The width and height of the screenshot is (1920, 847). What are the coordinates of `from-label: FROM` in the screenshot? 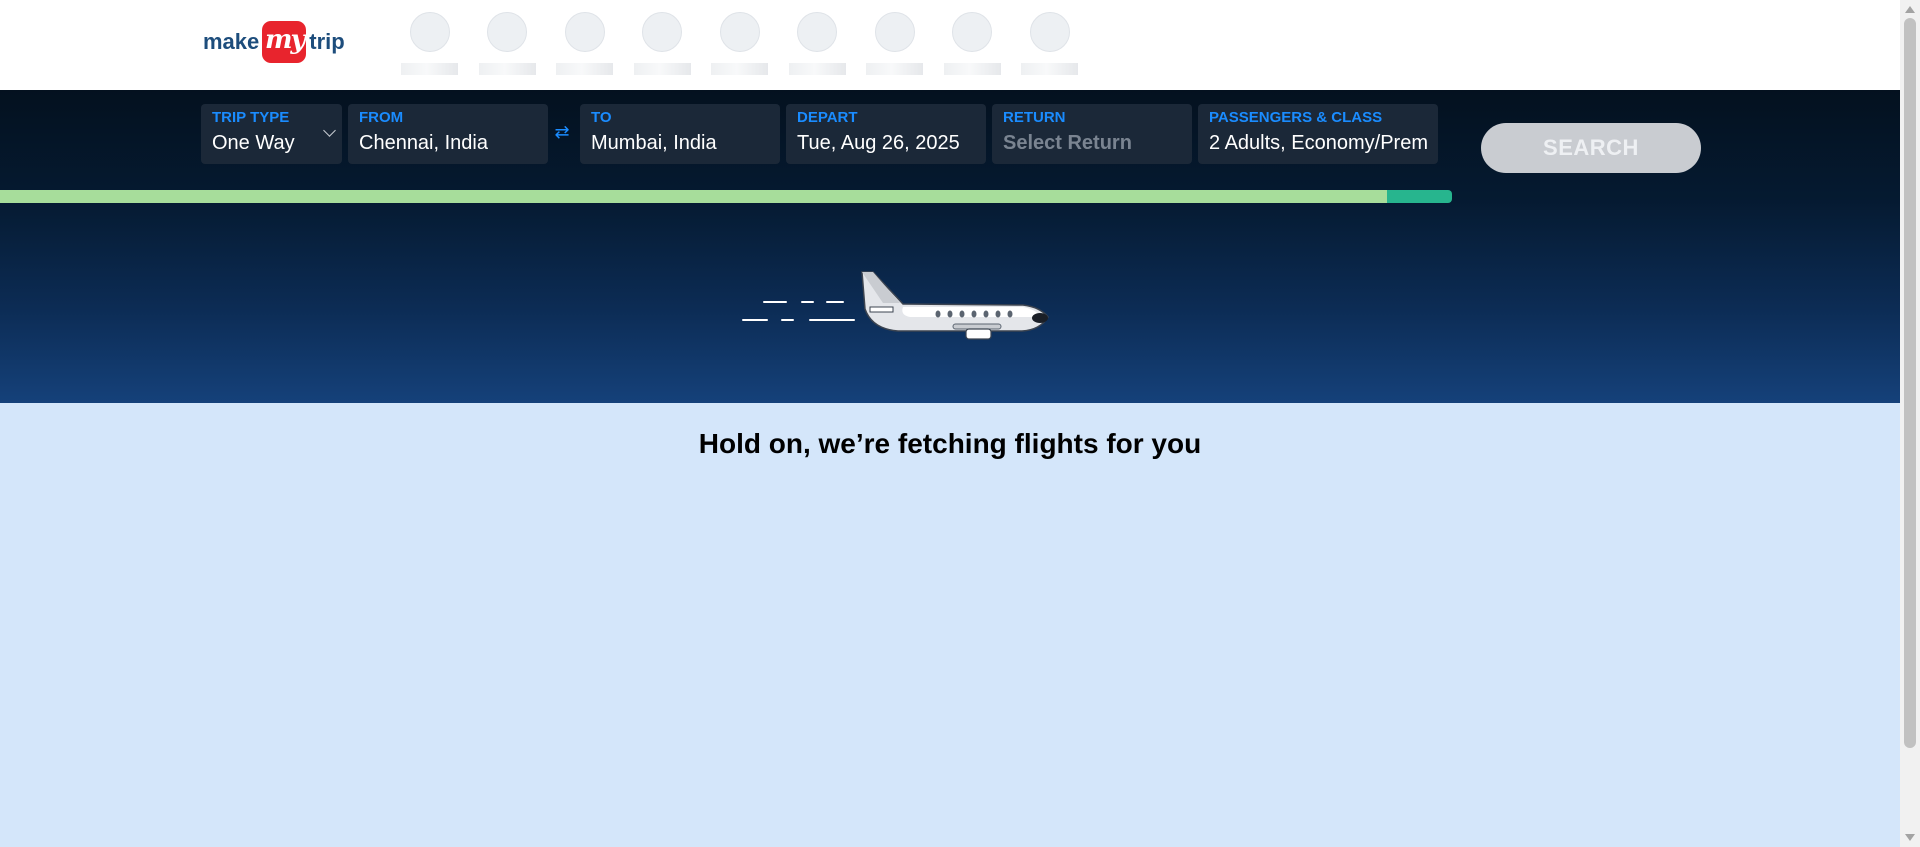 It's located at (381, 117).